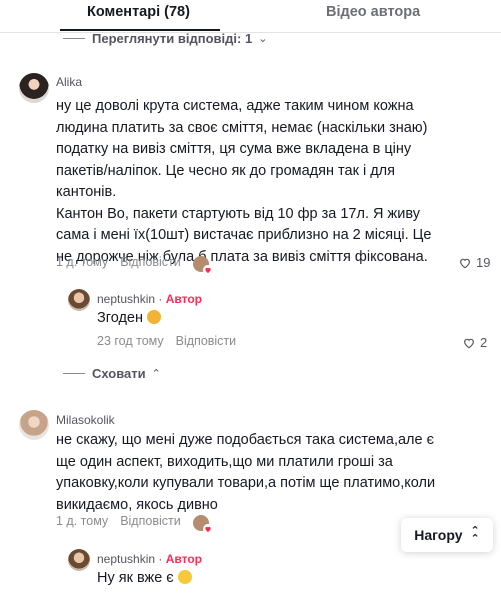 The width and height of the screenshot is (501, 600). What do you see at coordinates (438, 535) in the screenshot?
I see `back-to-top-label: Нагору` at bounding box center [438, 535].